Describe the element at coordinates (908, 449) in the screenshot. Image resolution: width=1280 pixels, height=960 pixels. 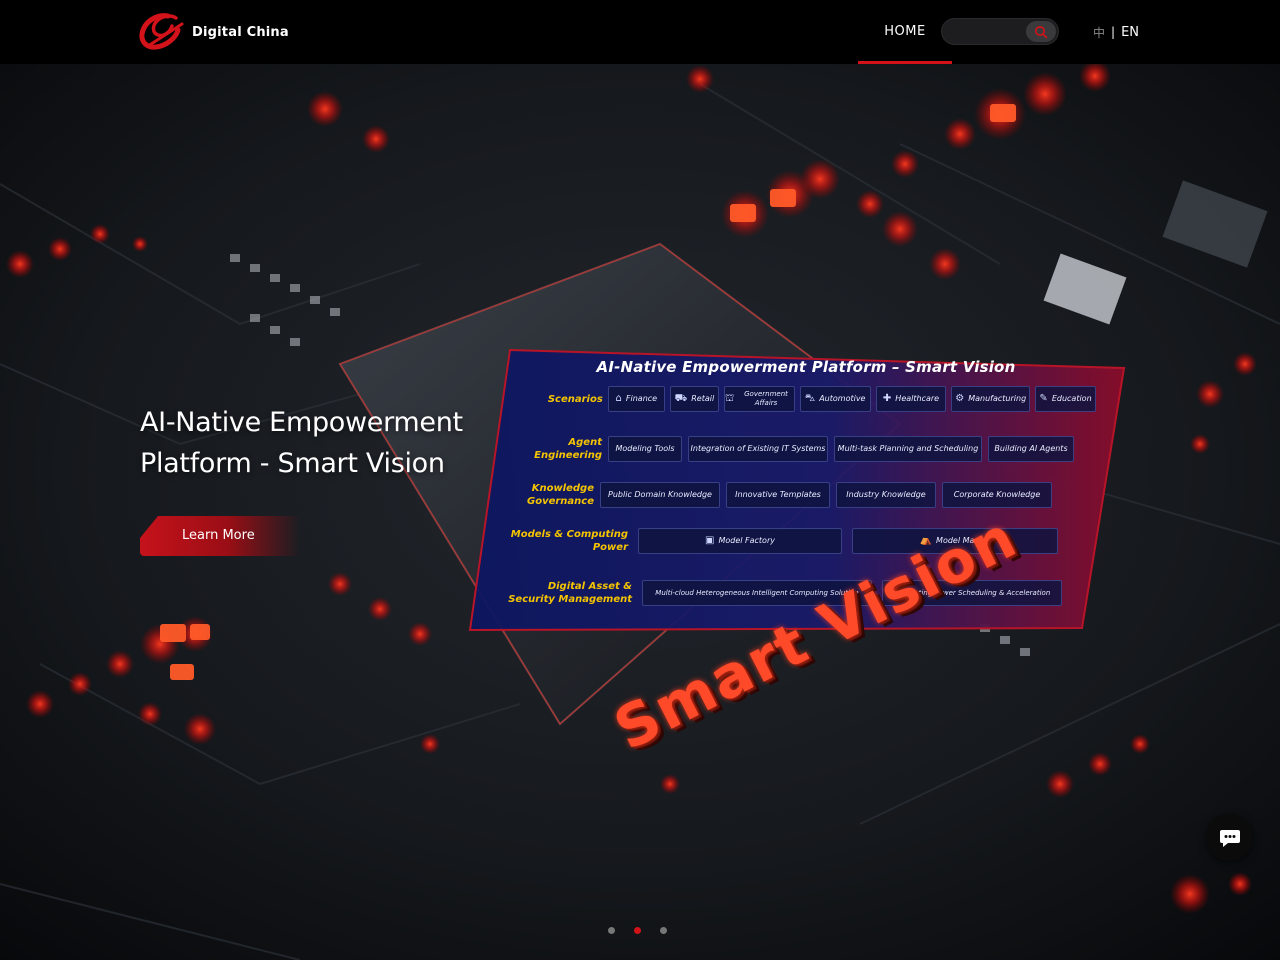
I see `agent-task-planning: Multi-task Planning and Scheduling` at that location.